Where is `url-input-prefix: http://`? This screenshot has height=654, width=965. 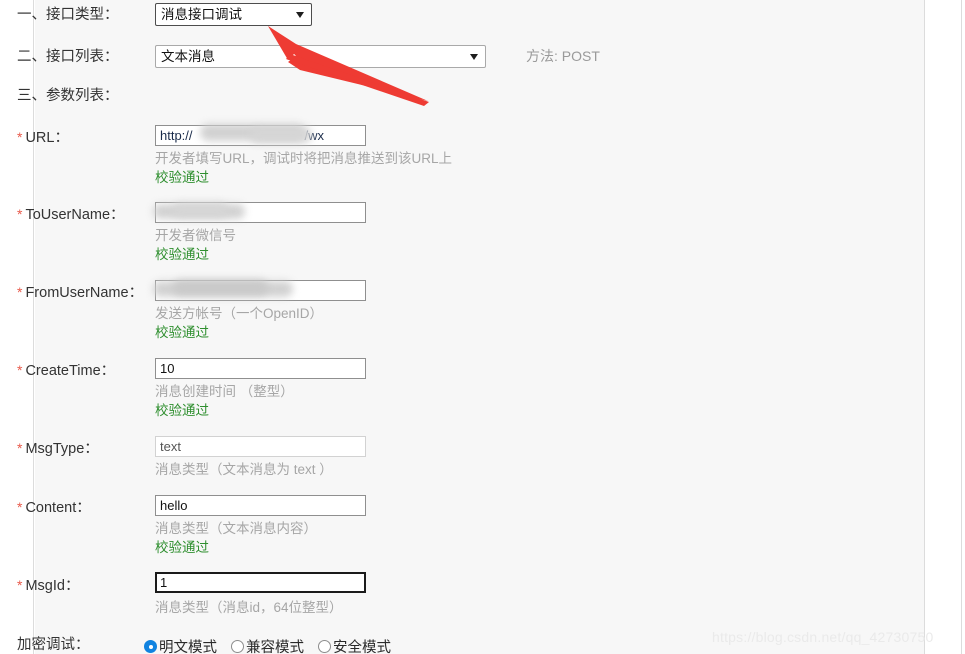
url-input-prefix: http:// is located at coordinates (176, 135).